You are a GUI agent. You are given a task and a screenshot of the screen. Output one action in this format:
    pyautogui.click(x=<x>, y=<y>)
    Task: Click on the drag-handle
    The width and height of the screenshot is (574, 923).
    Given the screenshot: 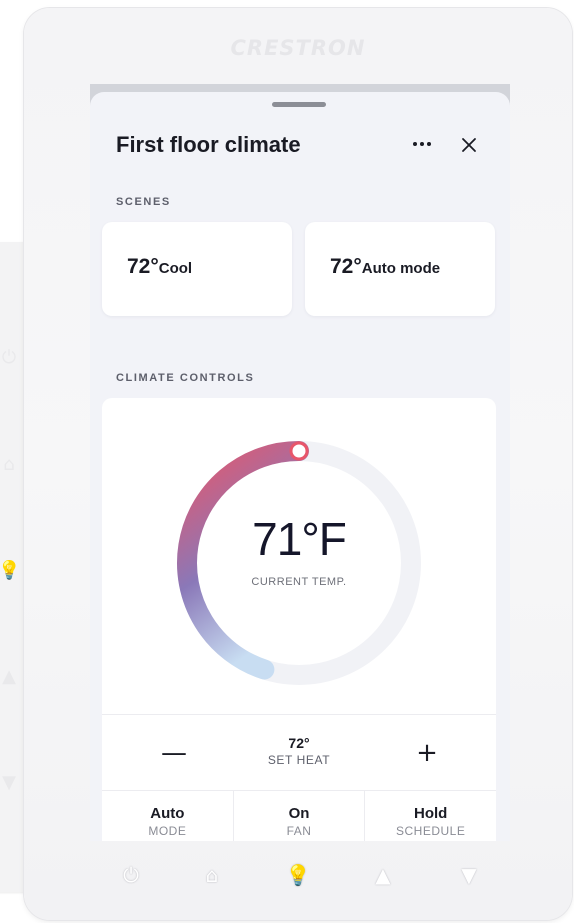 What is the action you would take?
    pyautogui.click(x=299, y=104)
    